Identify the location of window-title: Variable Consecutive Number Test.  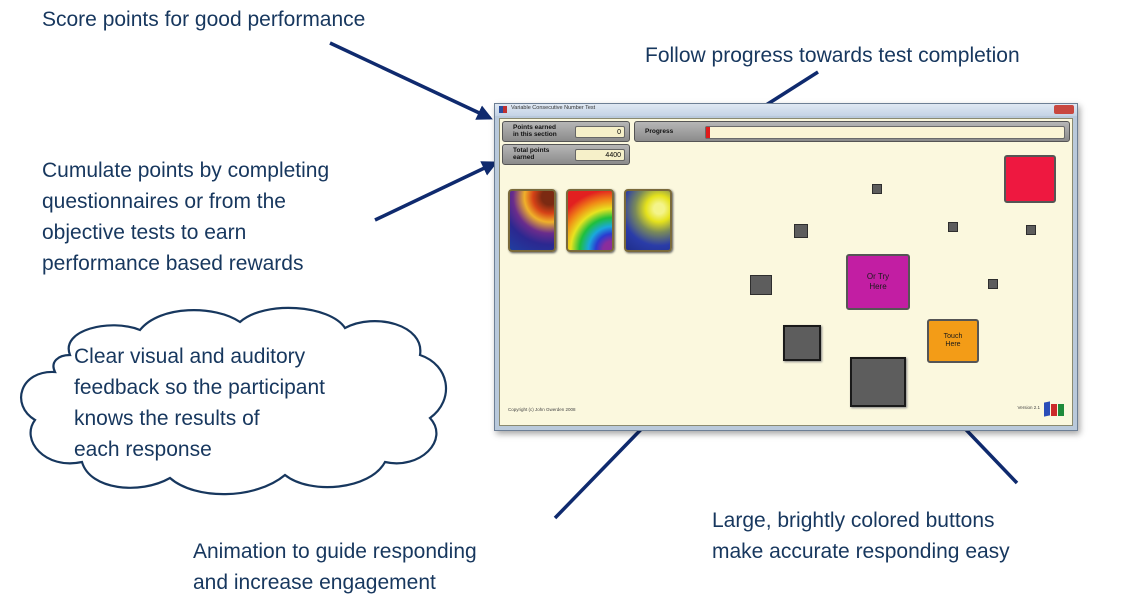
(553, 108).